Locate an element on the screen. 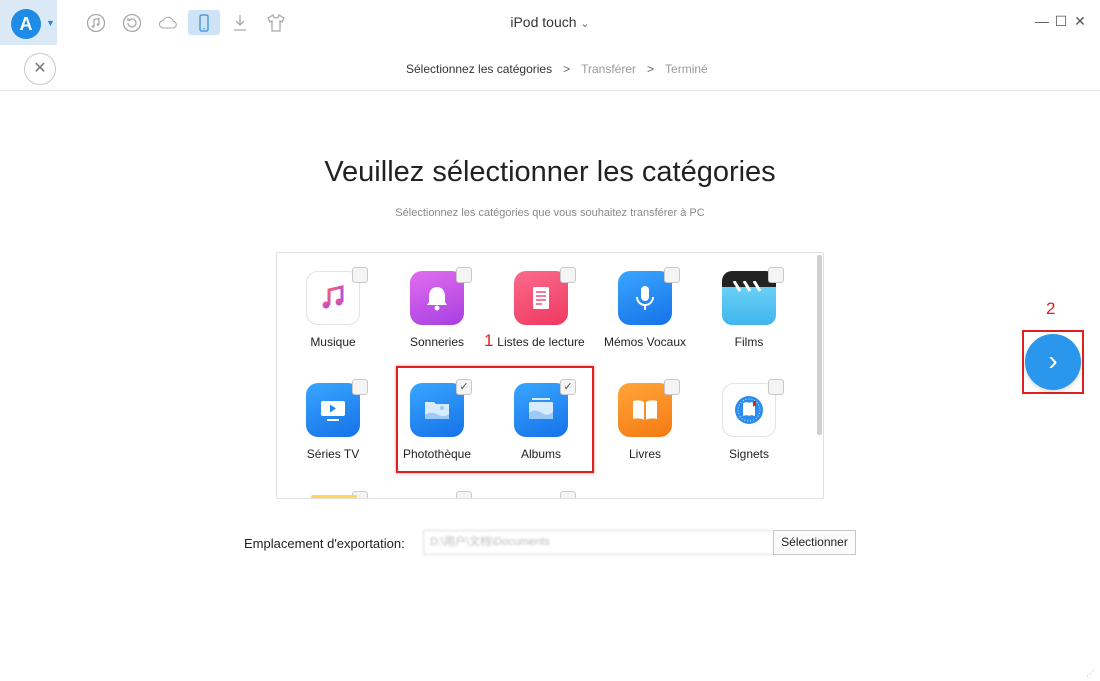 The image size is (1100, 681). category-label: Listes de lecture is located at coordinates (541, 342).